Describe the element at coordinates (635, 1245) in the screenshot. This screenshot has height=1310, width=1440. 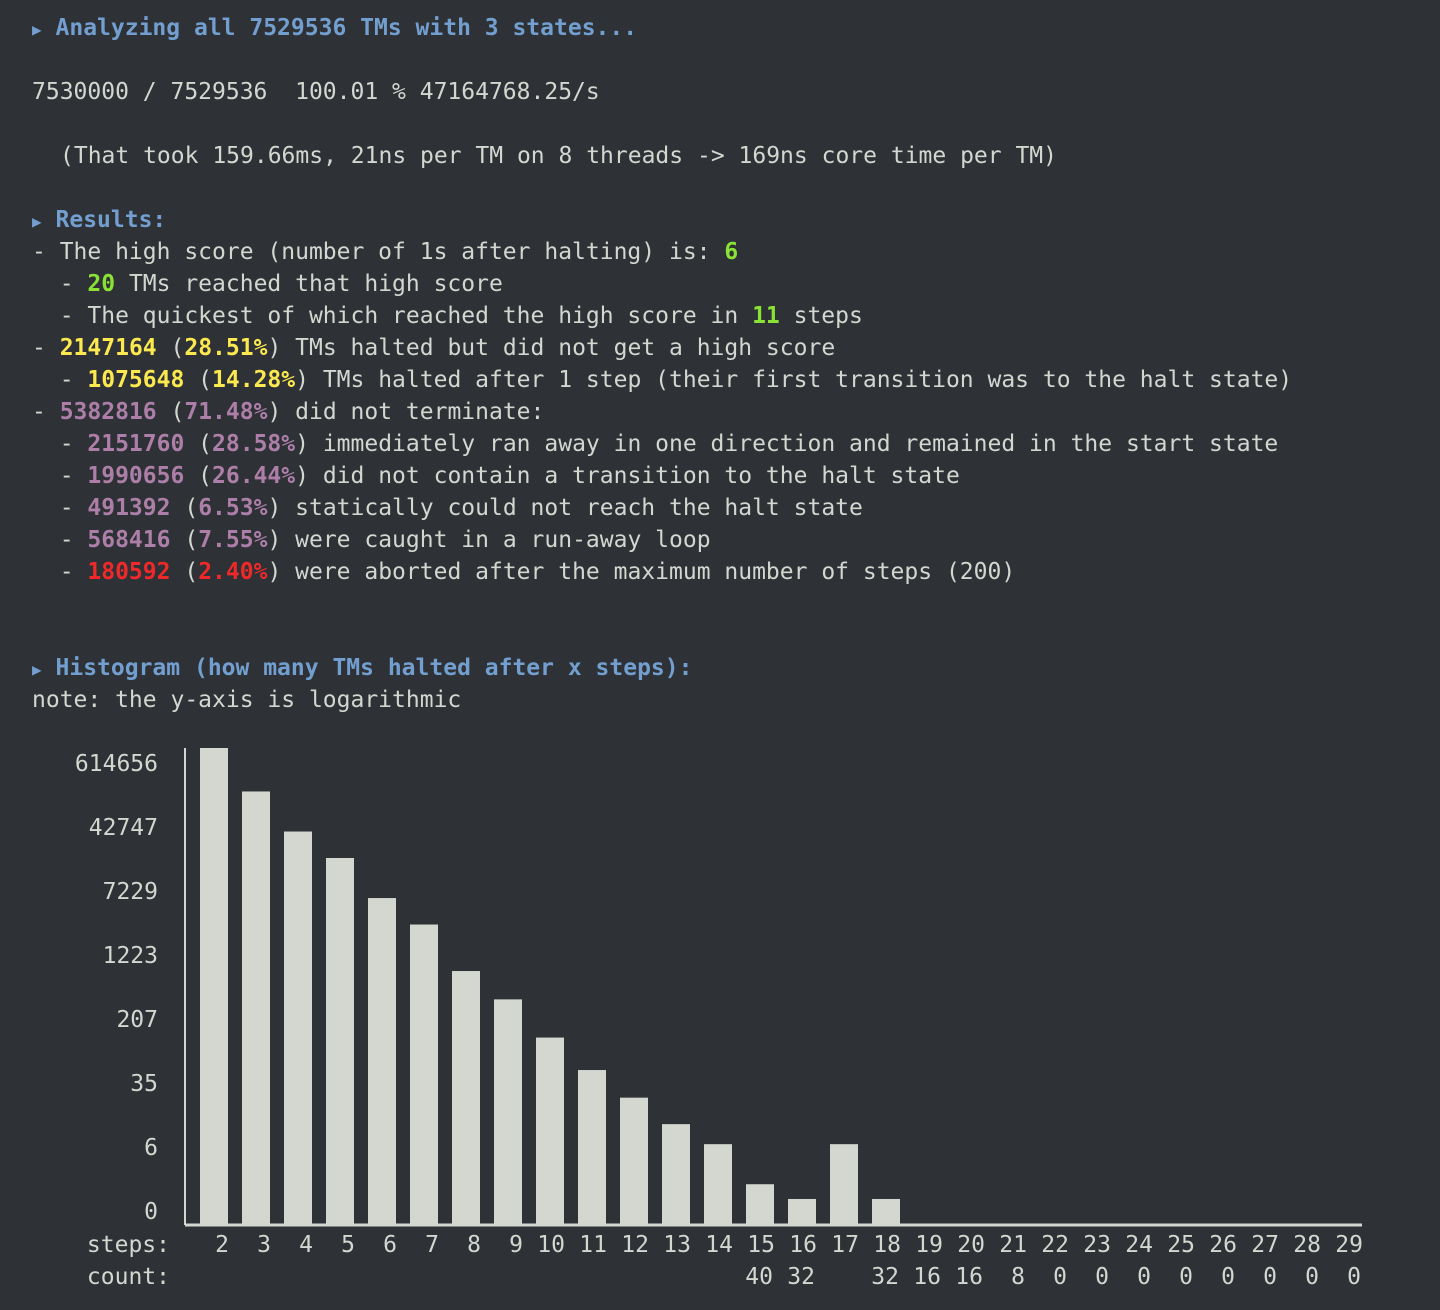
I see `x-tick-label: 12` at that location.